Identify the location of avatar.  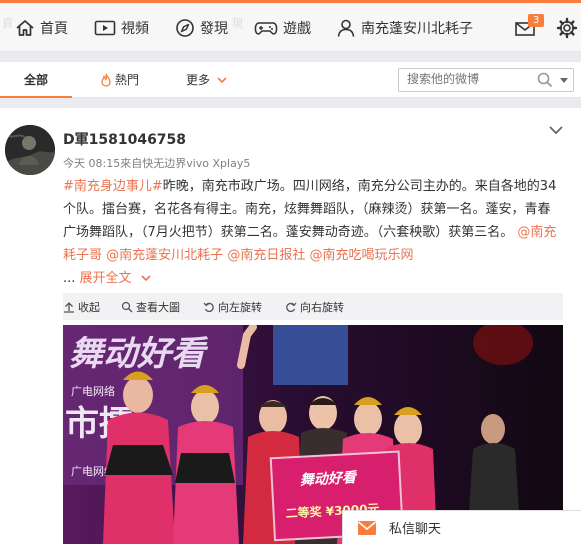
(30, 150).